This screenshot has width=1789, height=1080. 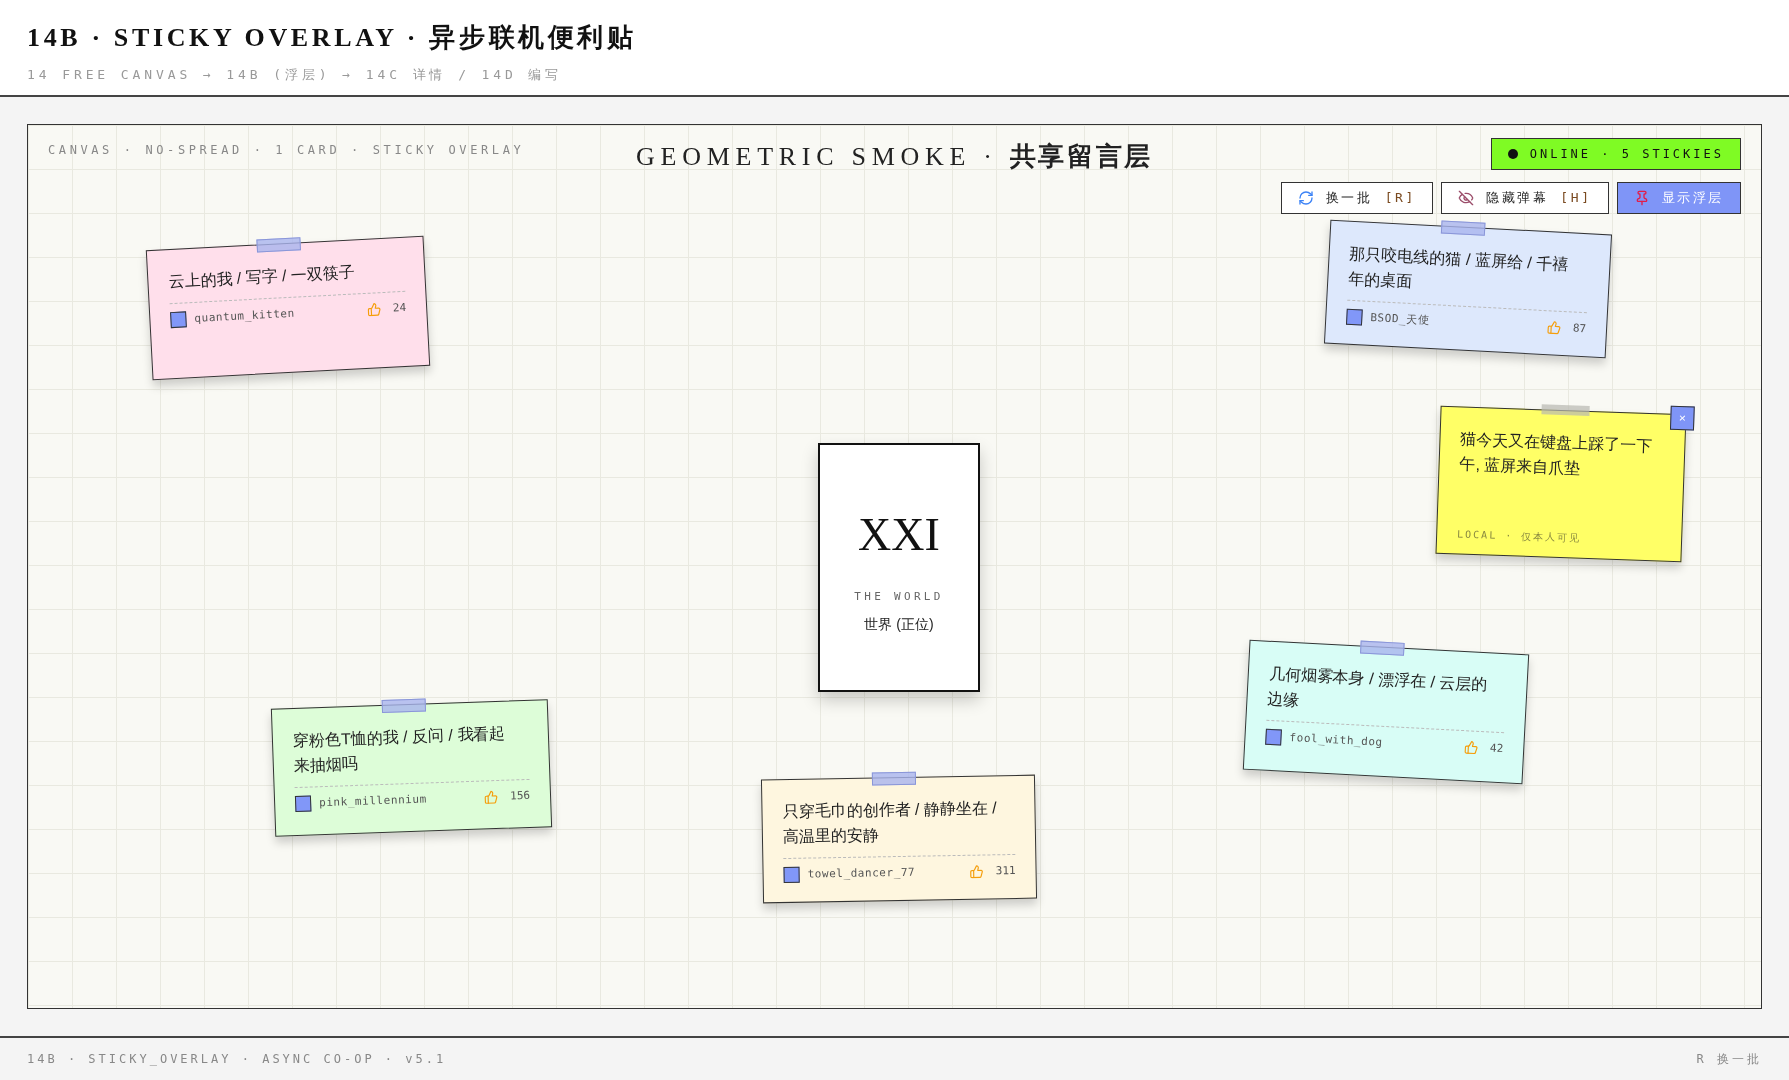 I want to click on sticky-note: 几何烟雾本身 / 漂浮在 / 云层的边缘 fool_with_dog 42, so click(x=1386, y=712).